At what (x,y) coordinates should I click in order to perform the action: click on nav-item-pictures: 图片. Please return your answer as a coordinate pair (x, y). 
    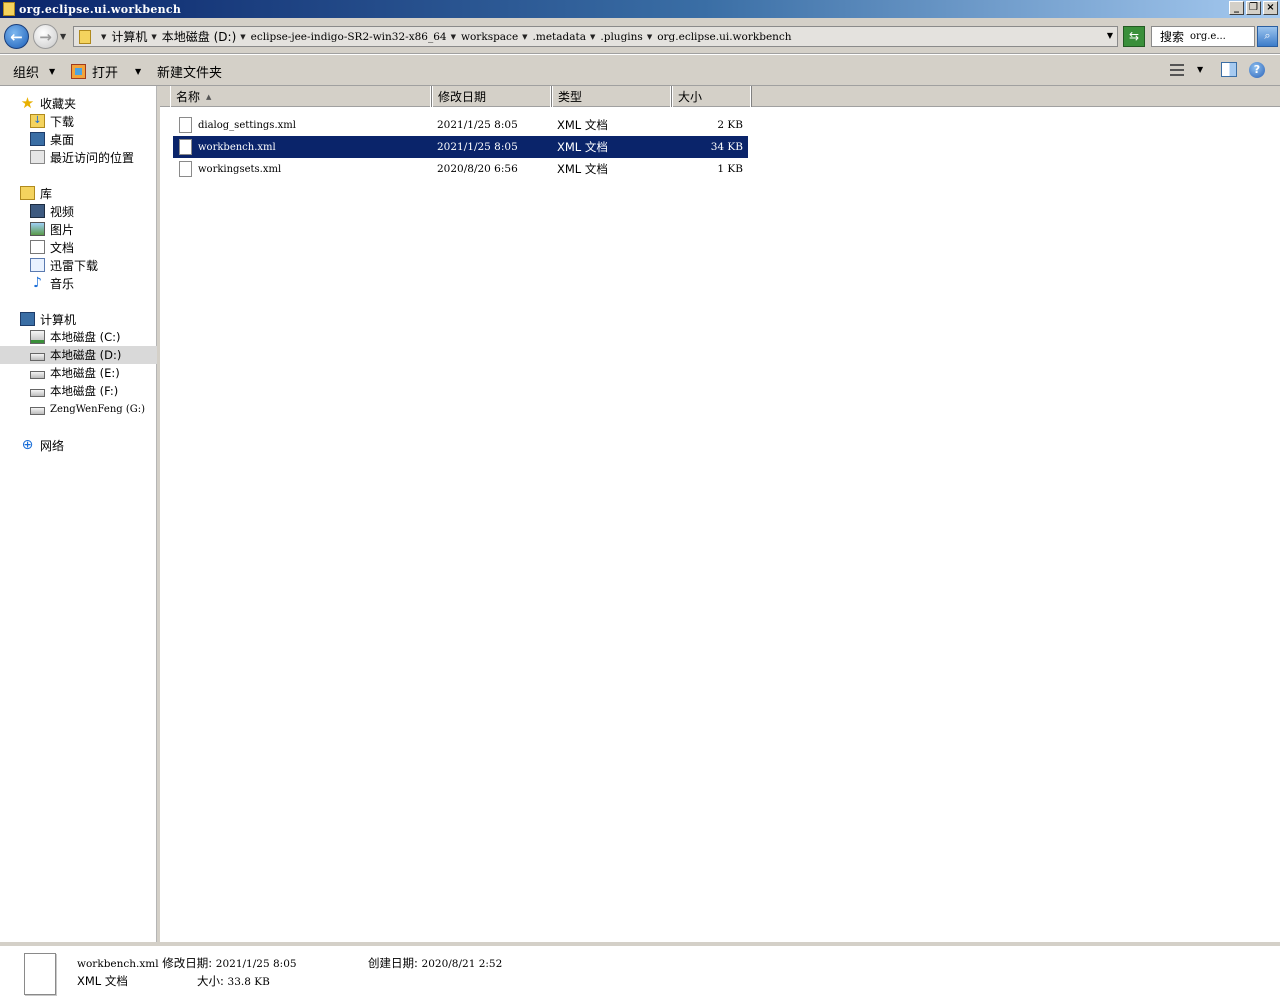
    Looking at the image, I should click on (78, 229).